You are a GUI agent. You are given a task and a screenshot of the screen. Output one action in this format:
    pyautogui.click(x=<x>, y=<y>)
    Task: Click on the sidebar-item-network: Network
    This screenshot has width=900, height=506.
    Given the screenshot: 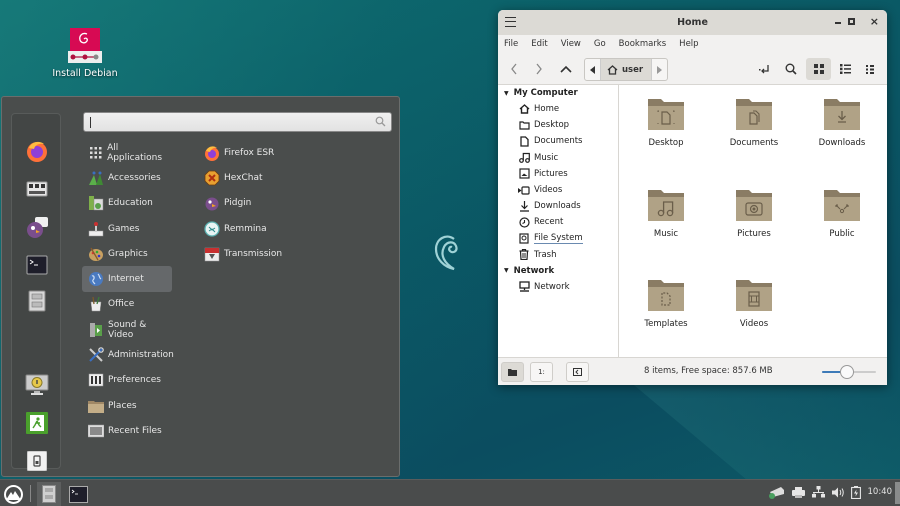 What is the action you would take?
    pyautogui.click(x=558, y=287)
    